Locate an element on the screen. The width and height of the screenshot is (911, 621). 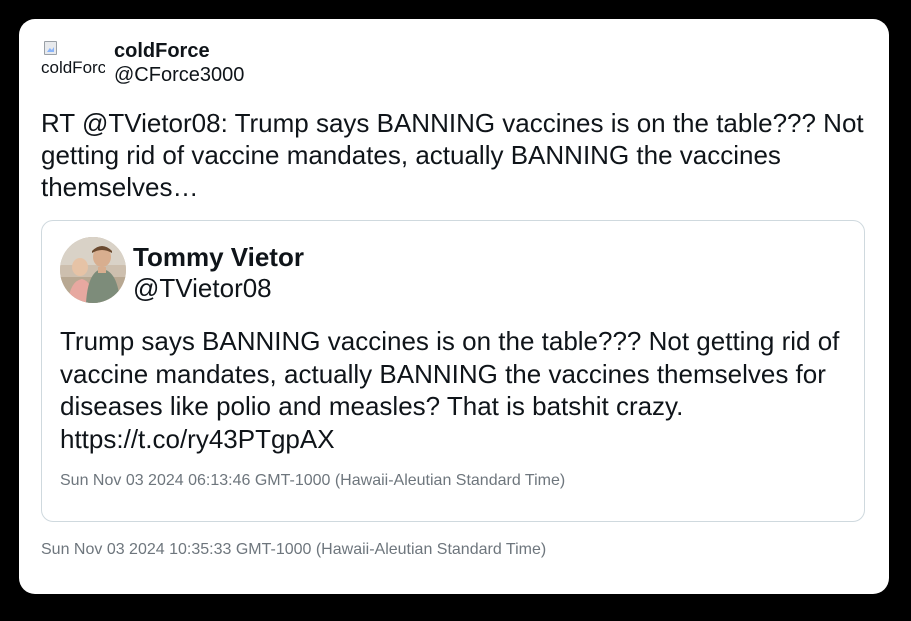
avatar-photo-icon is located at coordinates (93, 270).